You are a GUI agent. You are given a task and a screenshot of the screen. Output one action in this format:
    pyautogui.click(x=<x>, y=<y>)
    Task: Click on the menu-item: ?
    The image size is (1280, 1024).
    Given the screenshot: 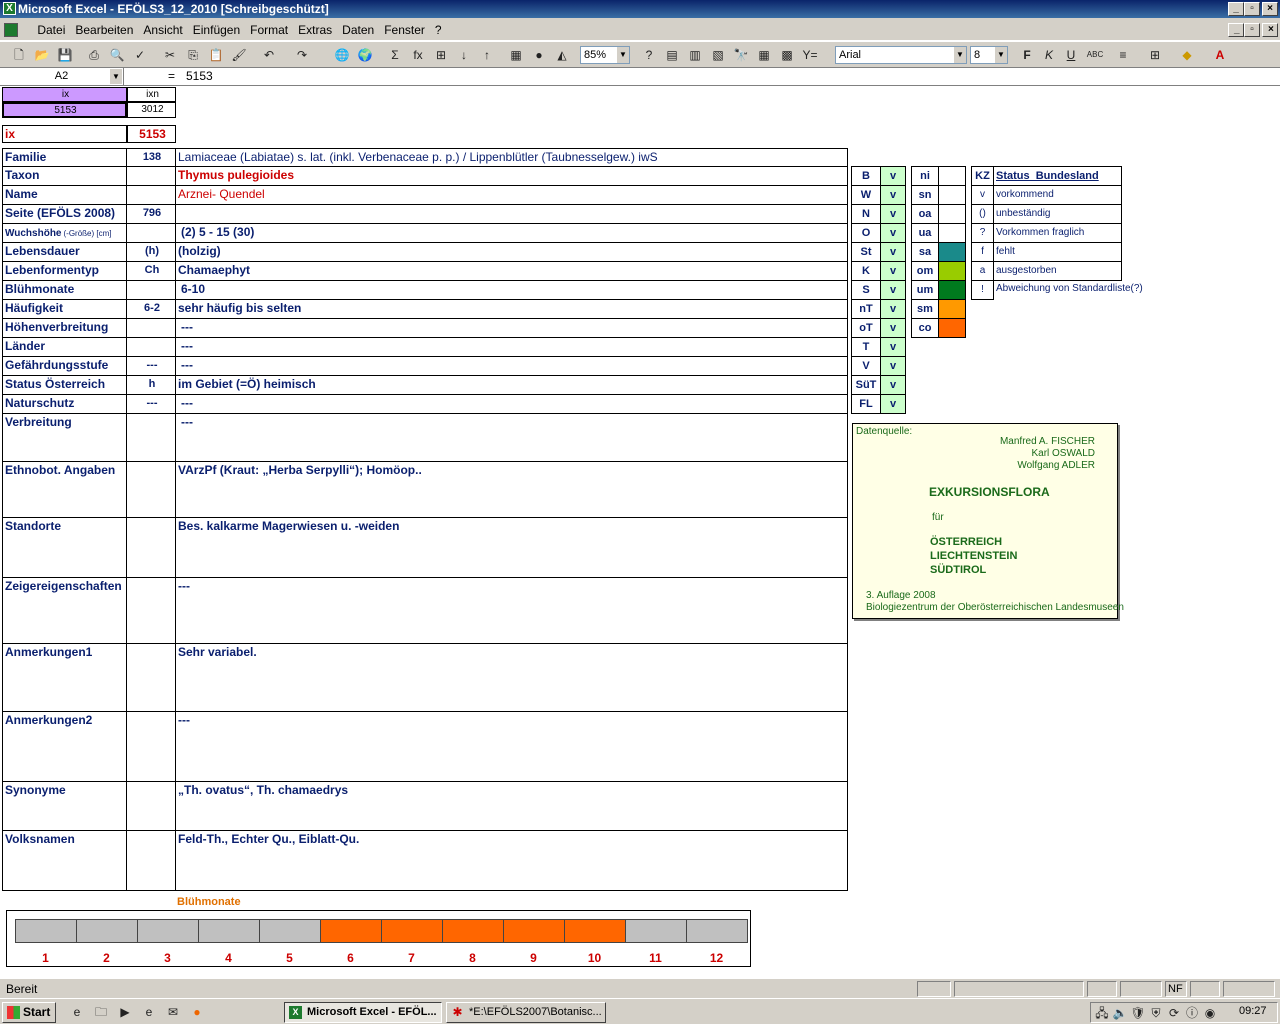 What is the action you would take?
    pyautogui.click(x=438, y=30)
    